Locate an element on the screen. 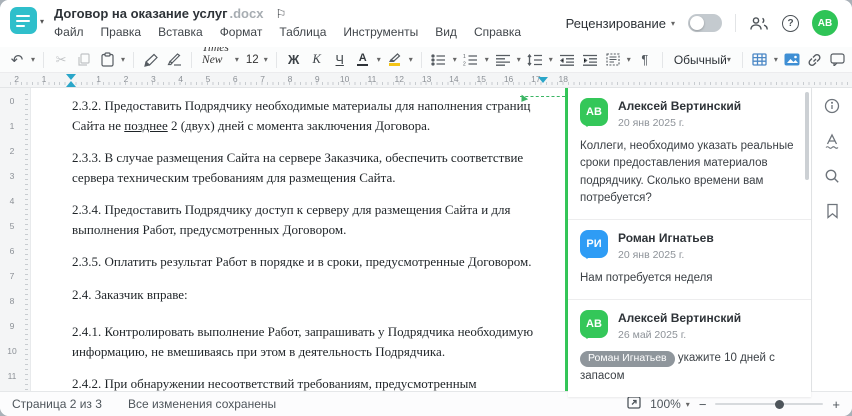 The width and height of the screenshot is (852, 416). menu-item: Вид is located at coordinates (446, 32).